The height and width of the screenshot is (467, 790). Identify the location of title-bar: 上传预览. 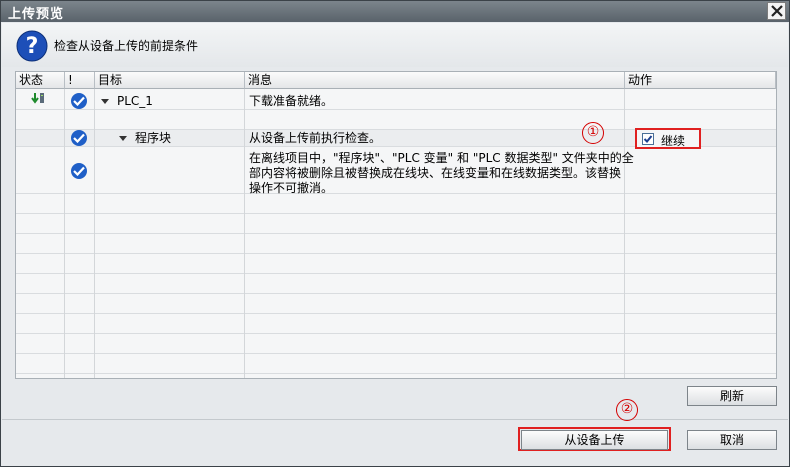
(395, 11).